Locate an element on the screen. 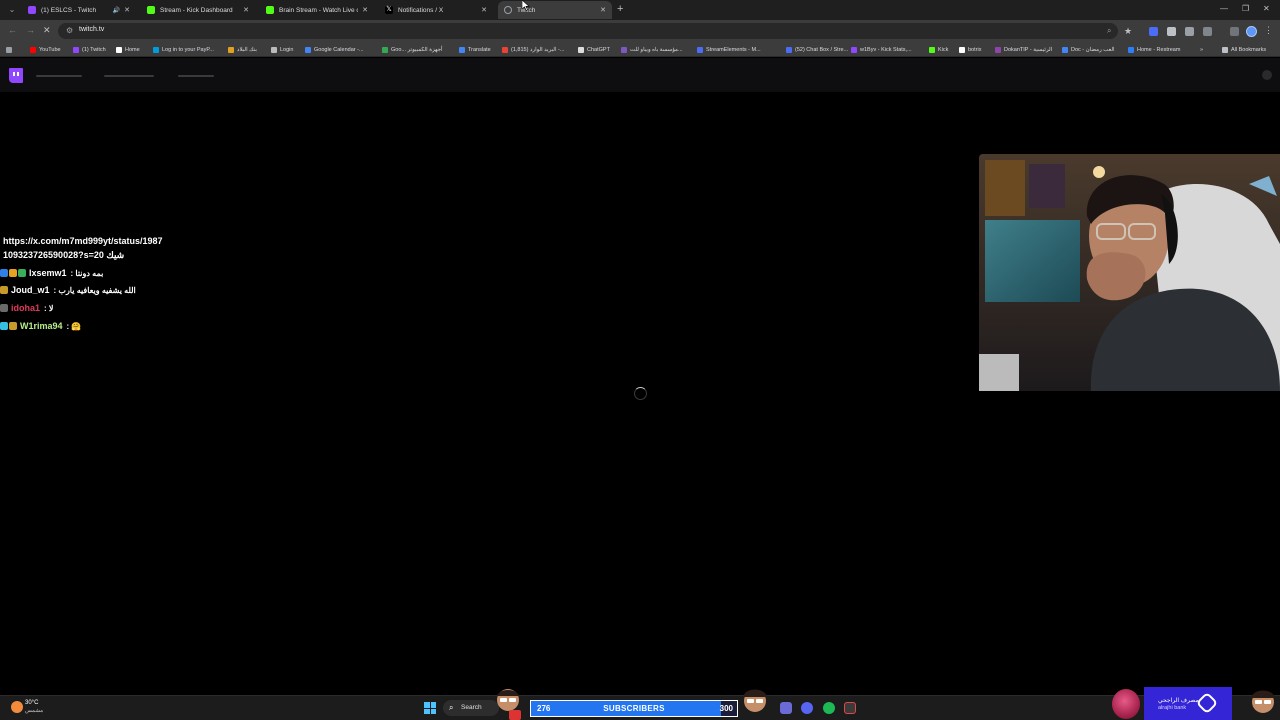  address-bar: ⚙ twitch.tv ⌕ is located at coordinates (588, 31).